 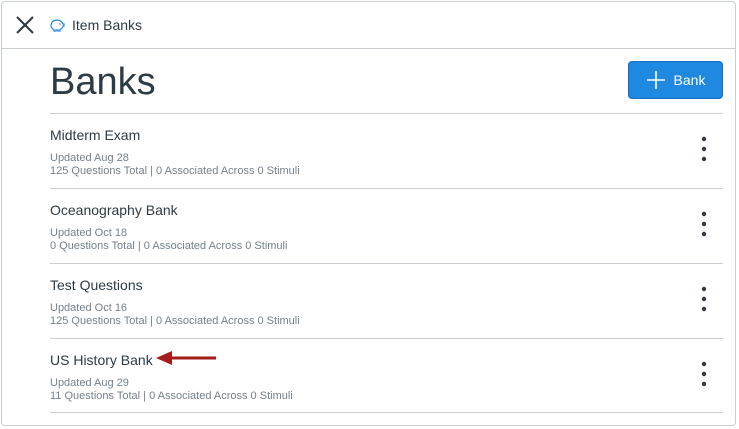 I want to click on page-title: Banks, so click(x=103, y=82).